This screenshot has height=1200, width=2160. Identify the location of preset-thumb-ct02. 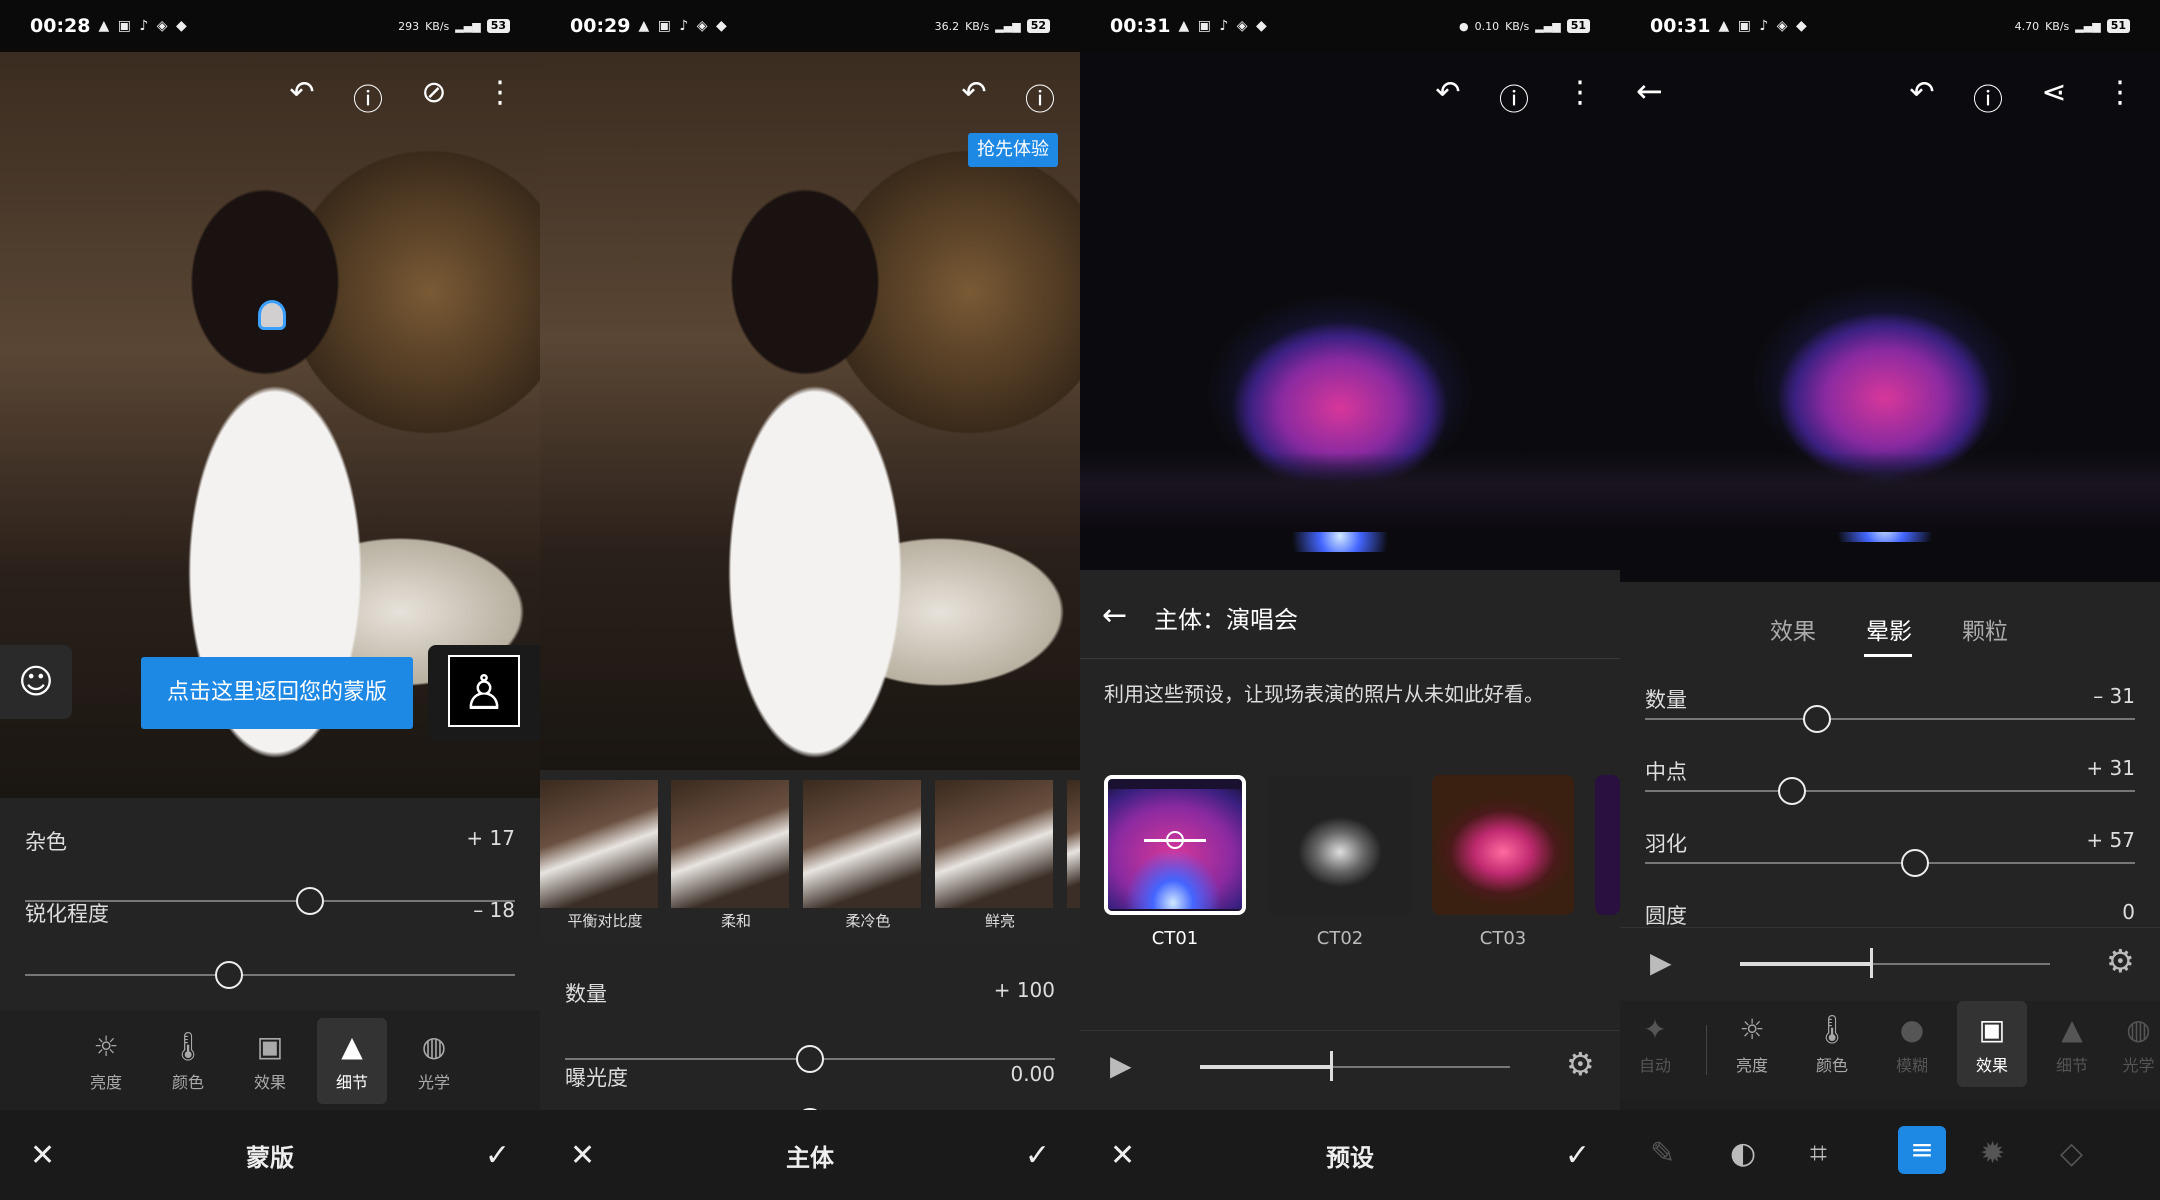
(1340, 845).